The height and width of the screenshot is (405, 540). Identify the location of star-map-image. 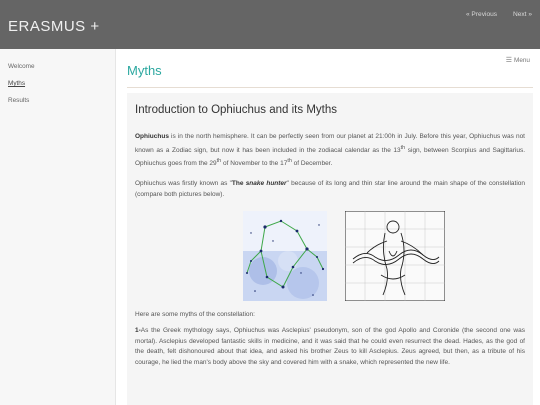
(285, 256).